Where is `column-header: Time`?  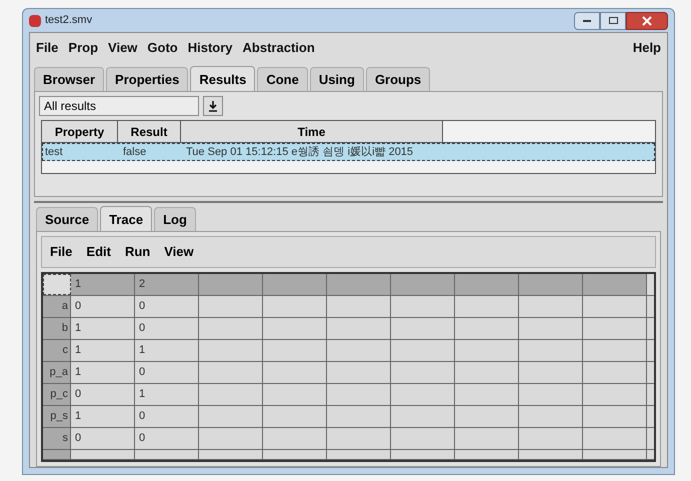 column-header: Time is located at coordinates (312, 131).